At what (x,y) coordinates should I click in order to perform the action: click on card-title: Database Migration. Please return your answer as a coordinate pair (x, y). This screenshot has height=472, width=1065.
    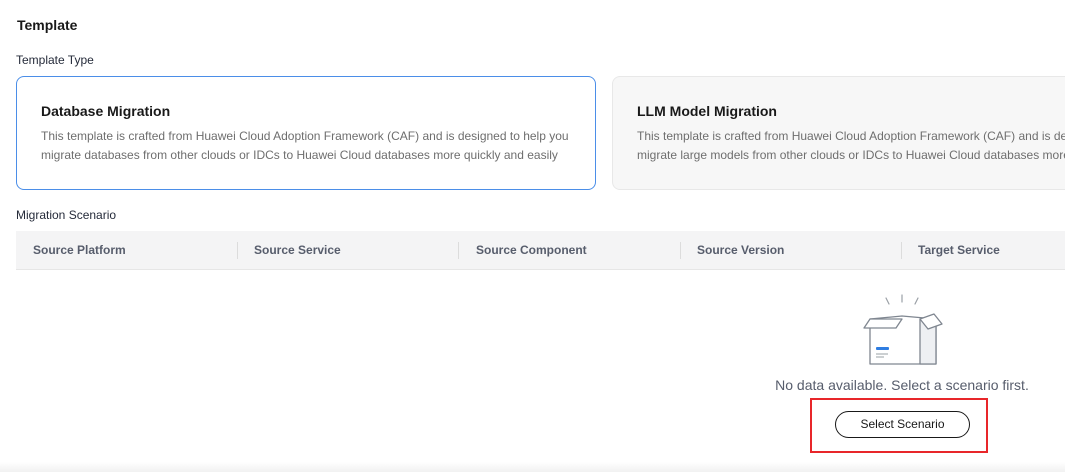
    Looking at the image, I should click on (106, 111).